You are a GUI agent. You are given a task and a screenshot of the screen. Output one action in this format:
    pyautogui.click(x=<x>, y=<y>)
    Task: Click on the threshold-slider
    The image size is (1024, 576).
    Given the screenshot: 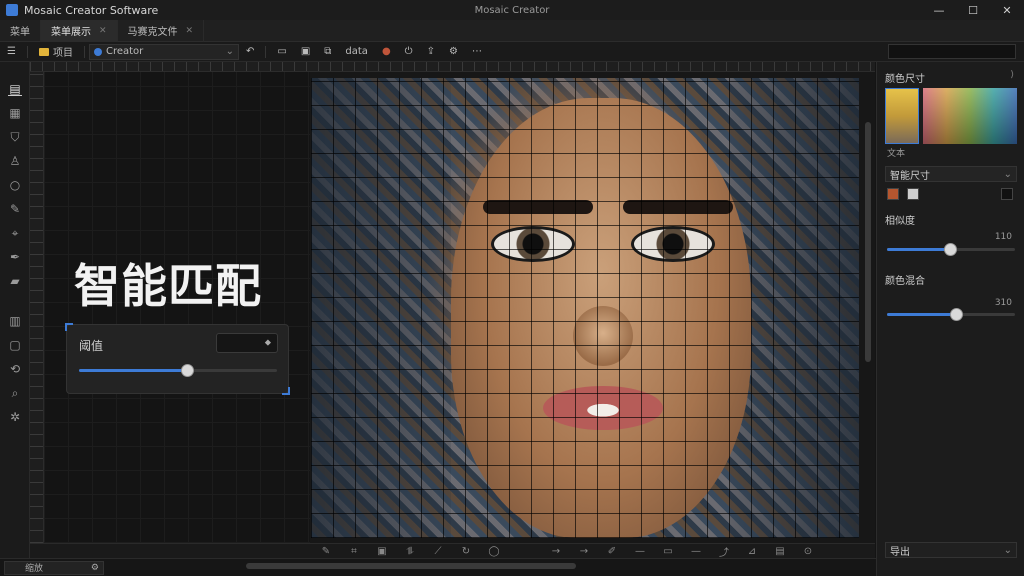 What is the action you would take?
    pyautogui.click(x=178, y=370)
    